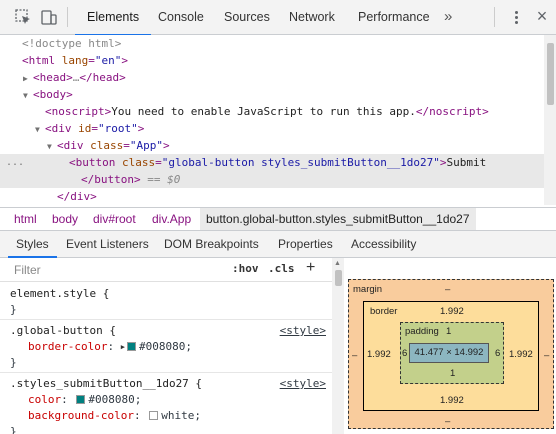 The height and width of the screenshot is (434, 556). I want to click on styles-filter-bar: :hov .cls +, so click(166, 270).